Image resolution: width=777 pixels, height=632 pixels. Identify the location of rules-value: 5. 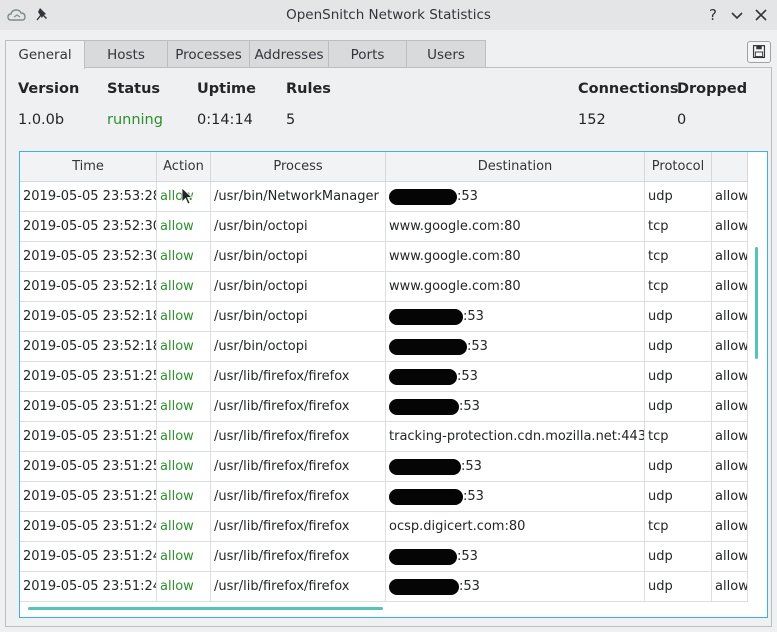
(291, 120).